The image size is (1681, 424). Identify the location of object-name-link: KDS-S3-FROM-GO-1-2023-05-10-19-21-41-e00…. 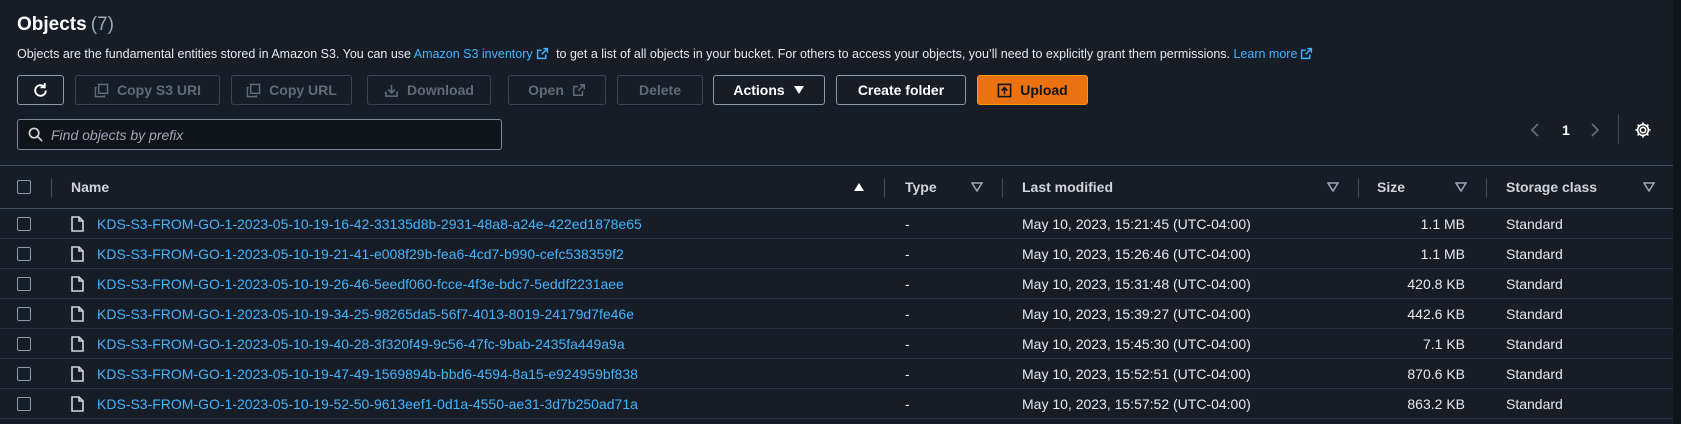
(360, 254).